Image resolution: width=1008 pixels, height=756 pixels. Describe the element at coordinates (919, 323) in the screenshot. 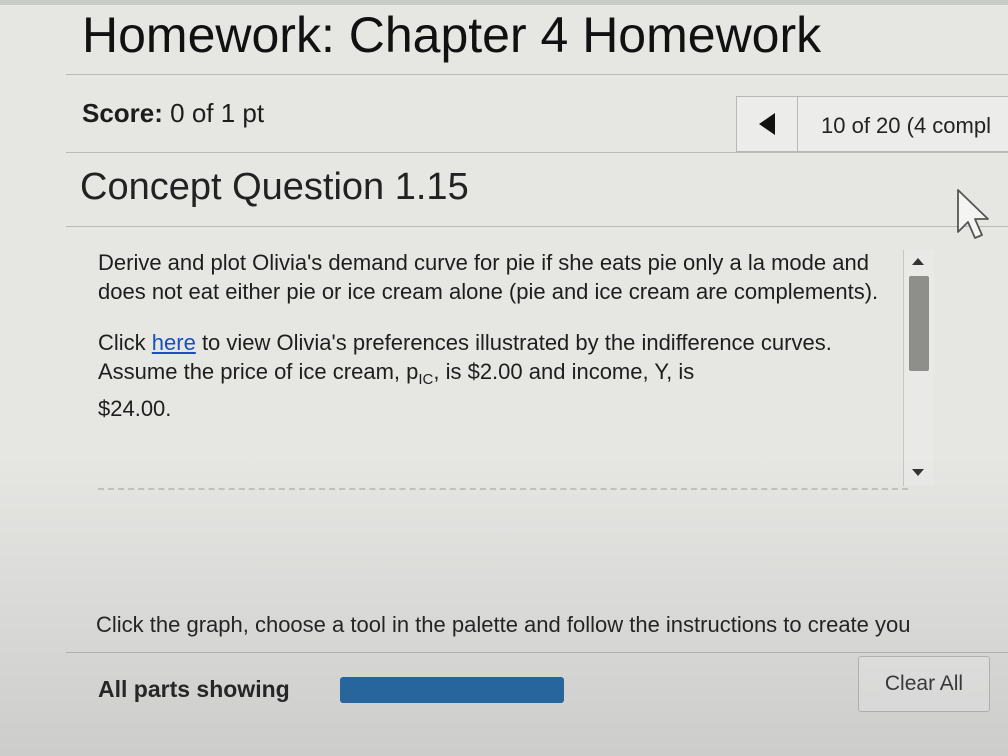

I see `scroll-thumb` at that location.